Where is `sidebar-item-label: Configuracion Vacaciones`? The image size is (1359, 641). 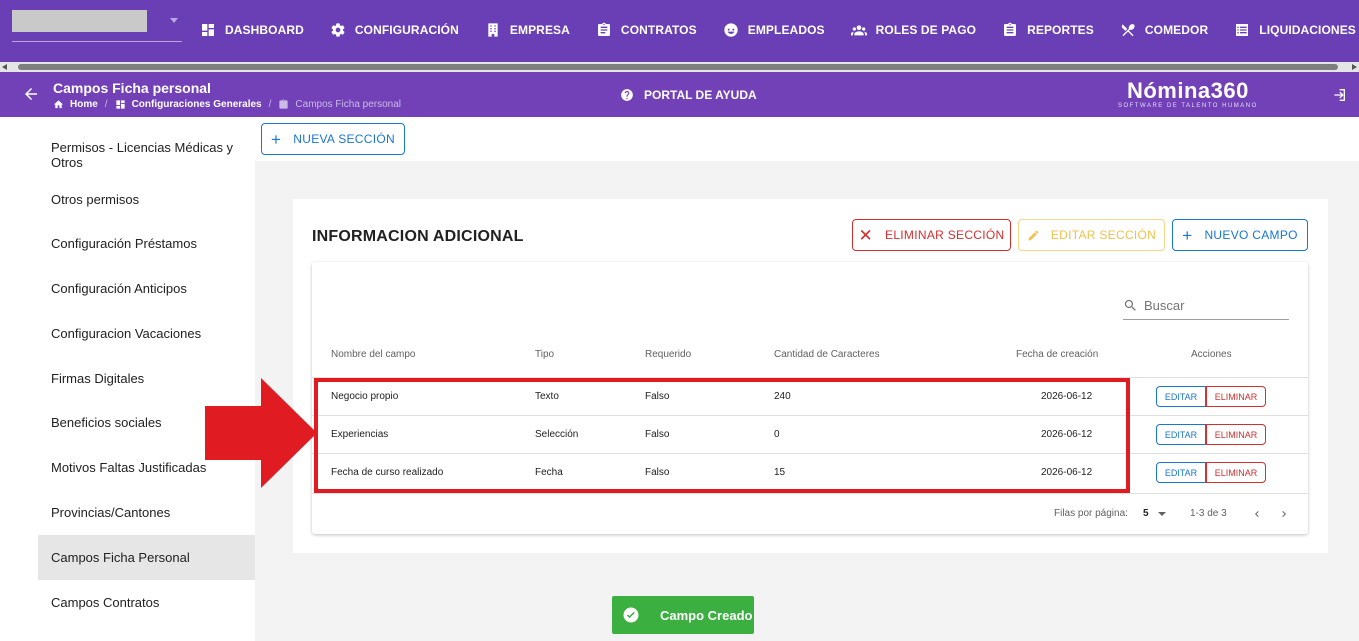 sidebar-item-label: Configuracion Vacaciones is located at coordinates (126, 333).